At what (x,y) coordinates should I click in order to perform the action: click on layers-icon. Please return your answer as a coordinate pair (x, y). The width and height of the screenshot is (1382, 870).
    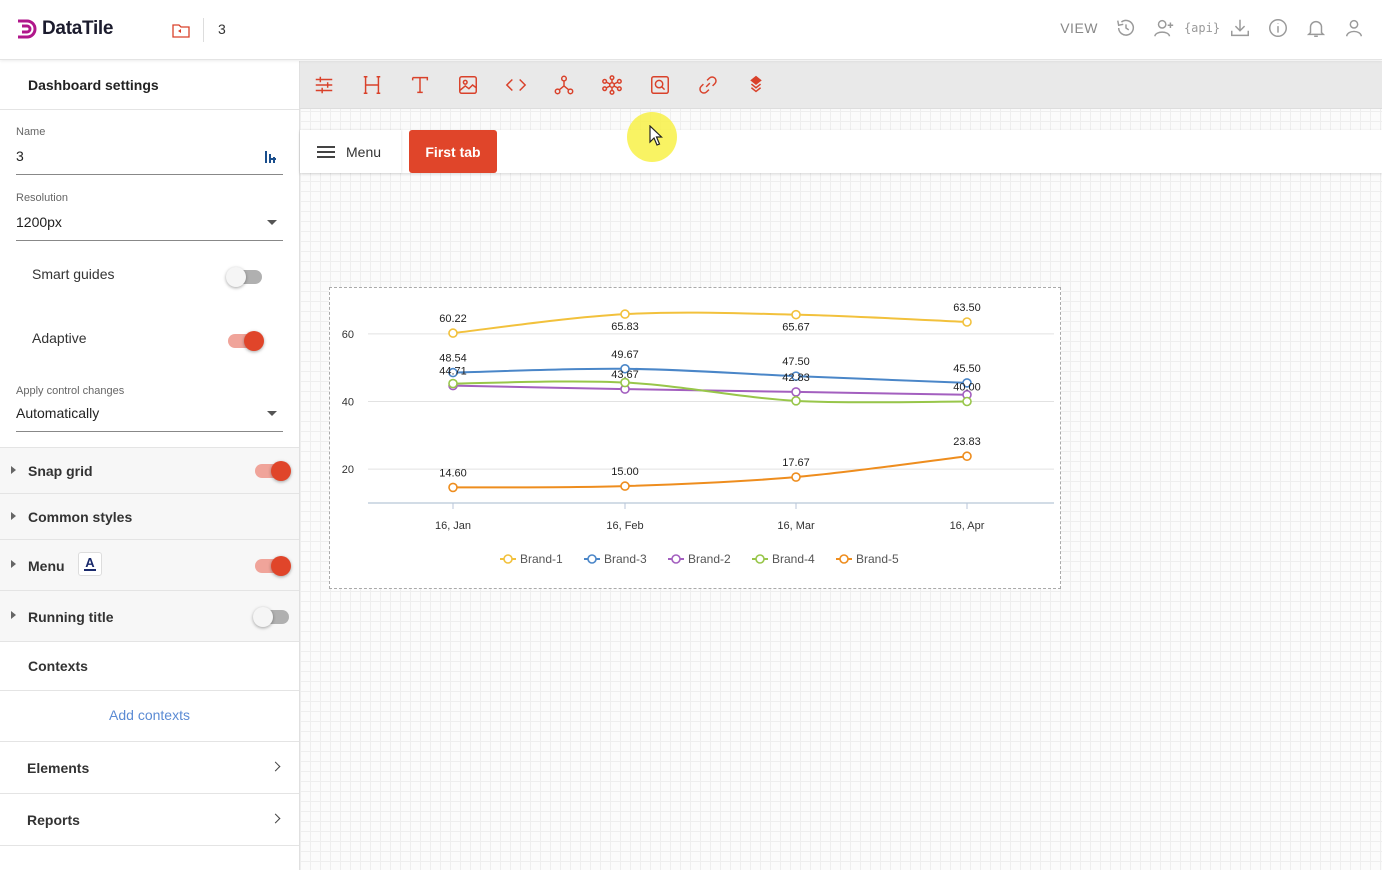
    Looking at the image, I should click on (756, 85).